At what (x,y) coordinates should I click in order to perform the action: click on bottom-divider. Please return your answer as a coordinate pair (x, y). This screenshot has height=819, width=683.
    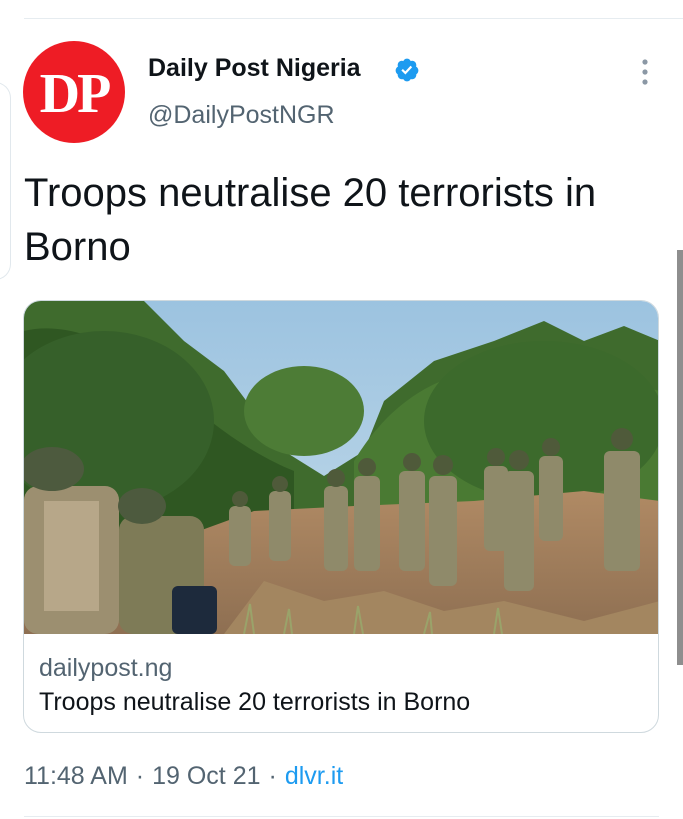
    Looking at the image, I should click on (341, 816).